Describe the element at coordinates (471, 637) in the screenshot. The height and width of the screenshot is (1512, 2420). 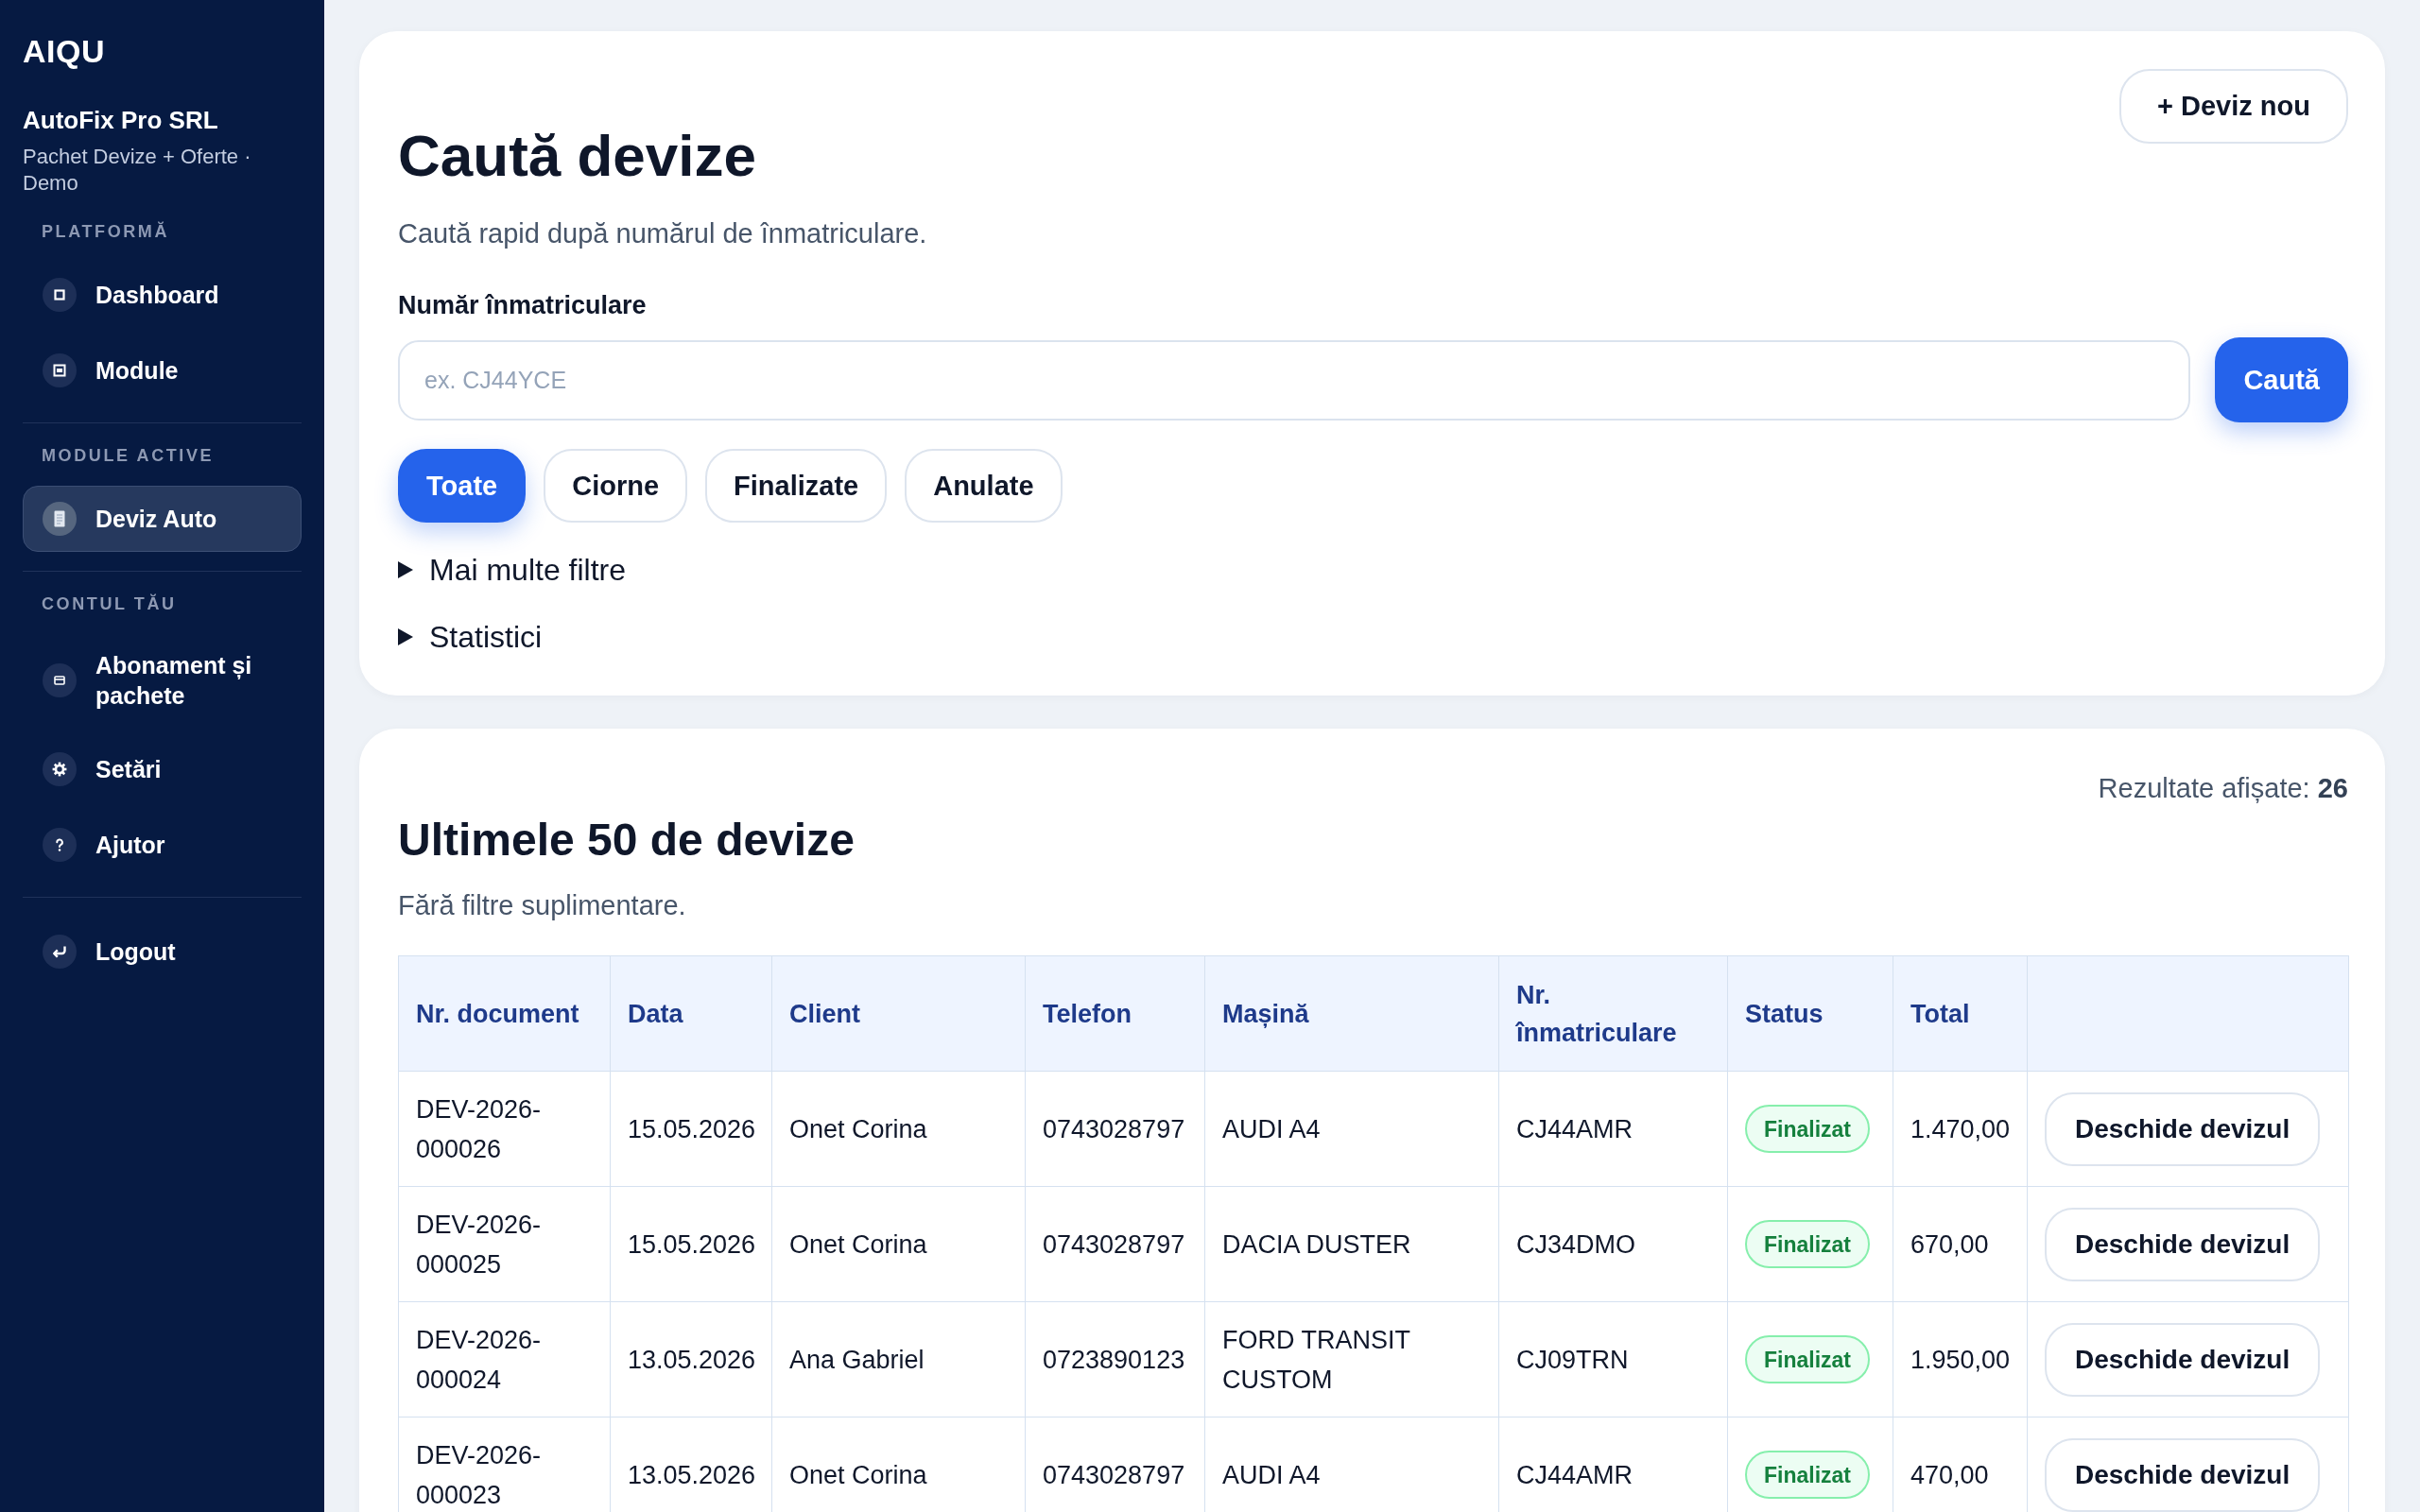
I see `disclosure-toggle: Statistici` at that location.